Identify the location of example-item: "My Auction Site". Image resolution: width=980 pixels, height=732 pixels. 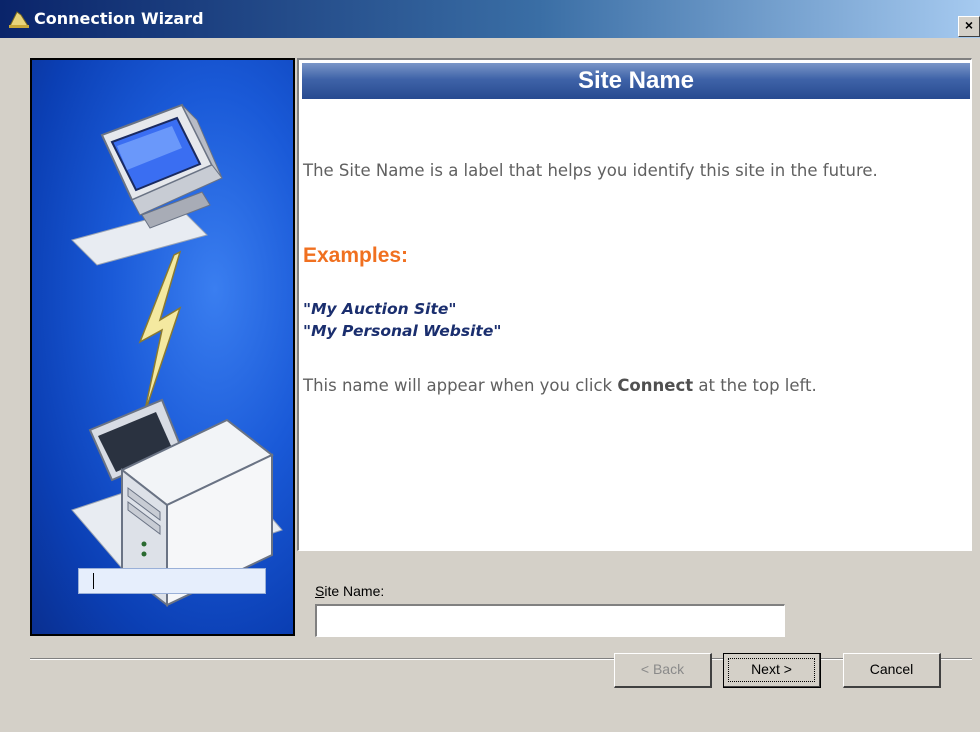
(380, 309).